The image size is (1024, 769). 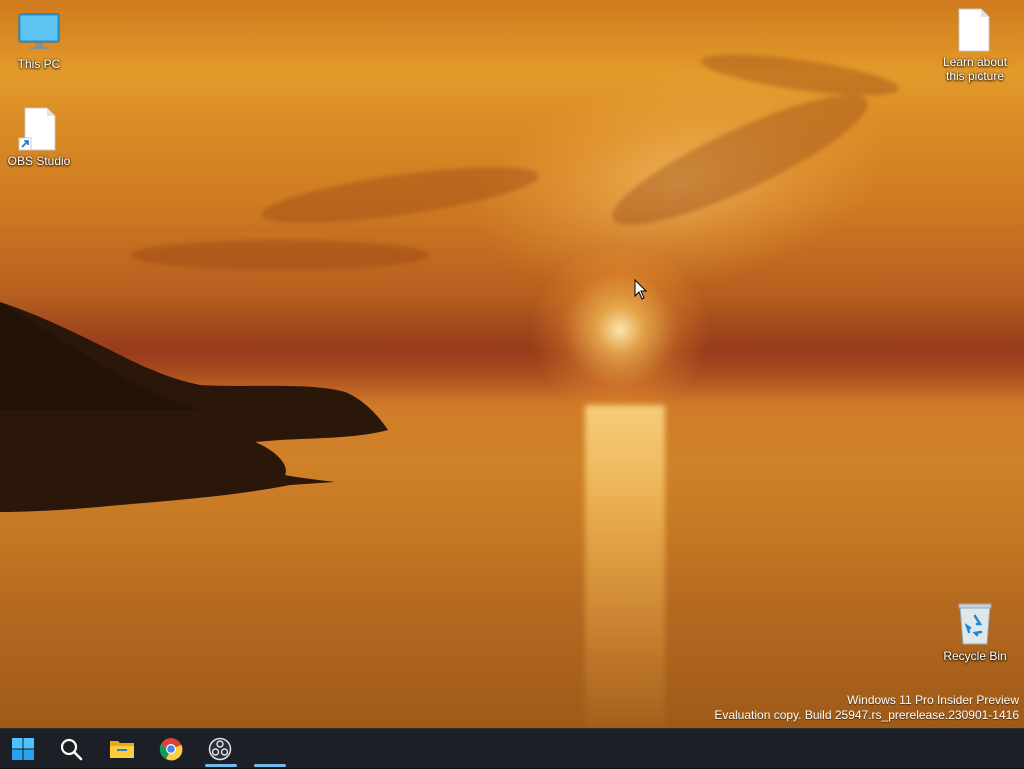 I want to click on desktop-icon-label: Learn about this picture, so click(x=975, y=69).